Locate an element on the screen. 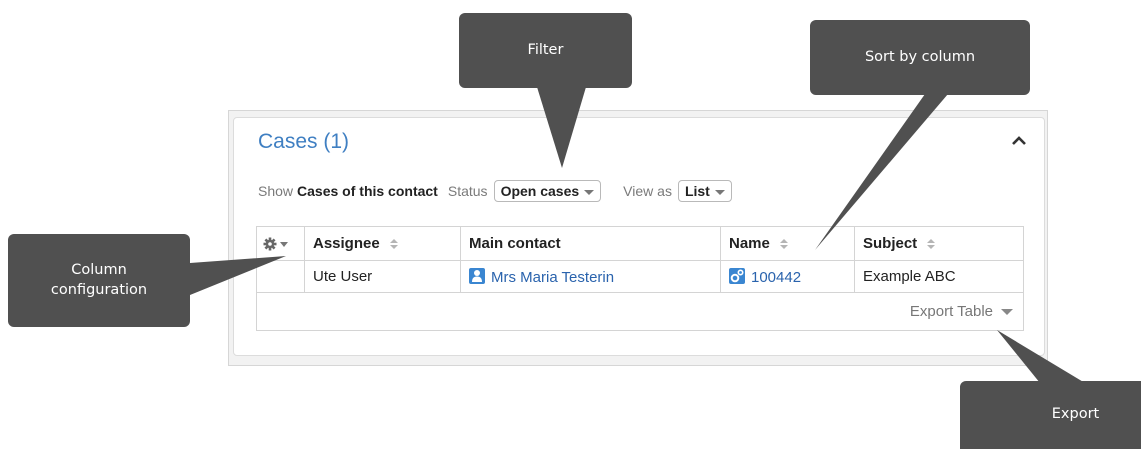  column-header-label: Name is located at coordinates (749, 243).